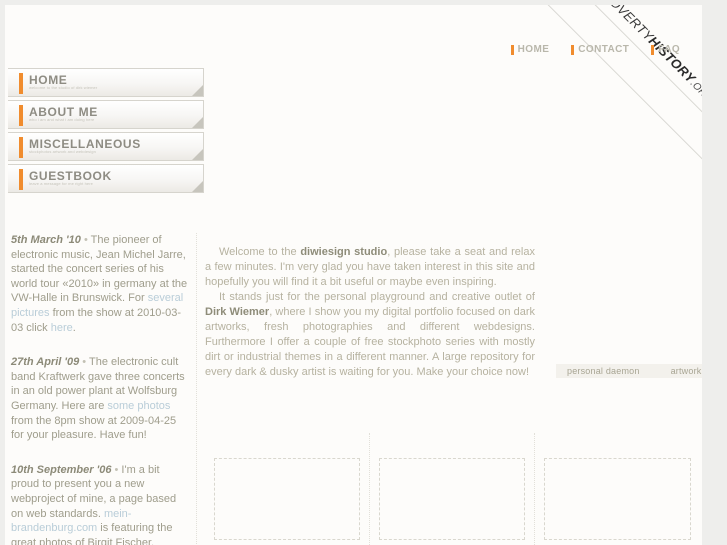 The image size is (727, 545). I want to click on ribbon-poverty: POVERTY, so click(628, 24).